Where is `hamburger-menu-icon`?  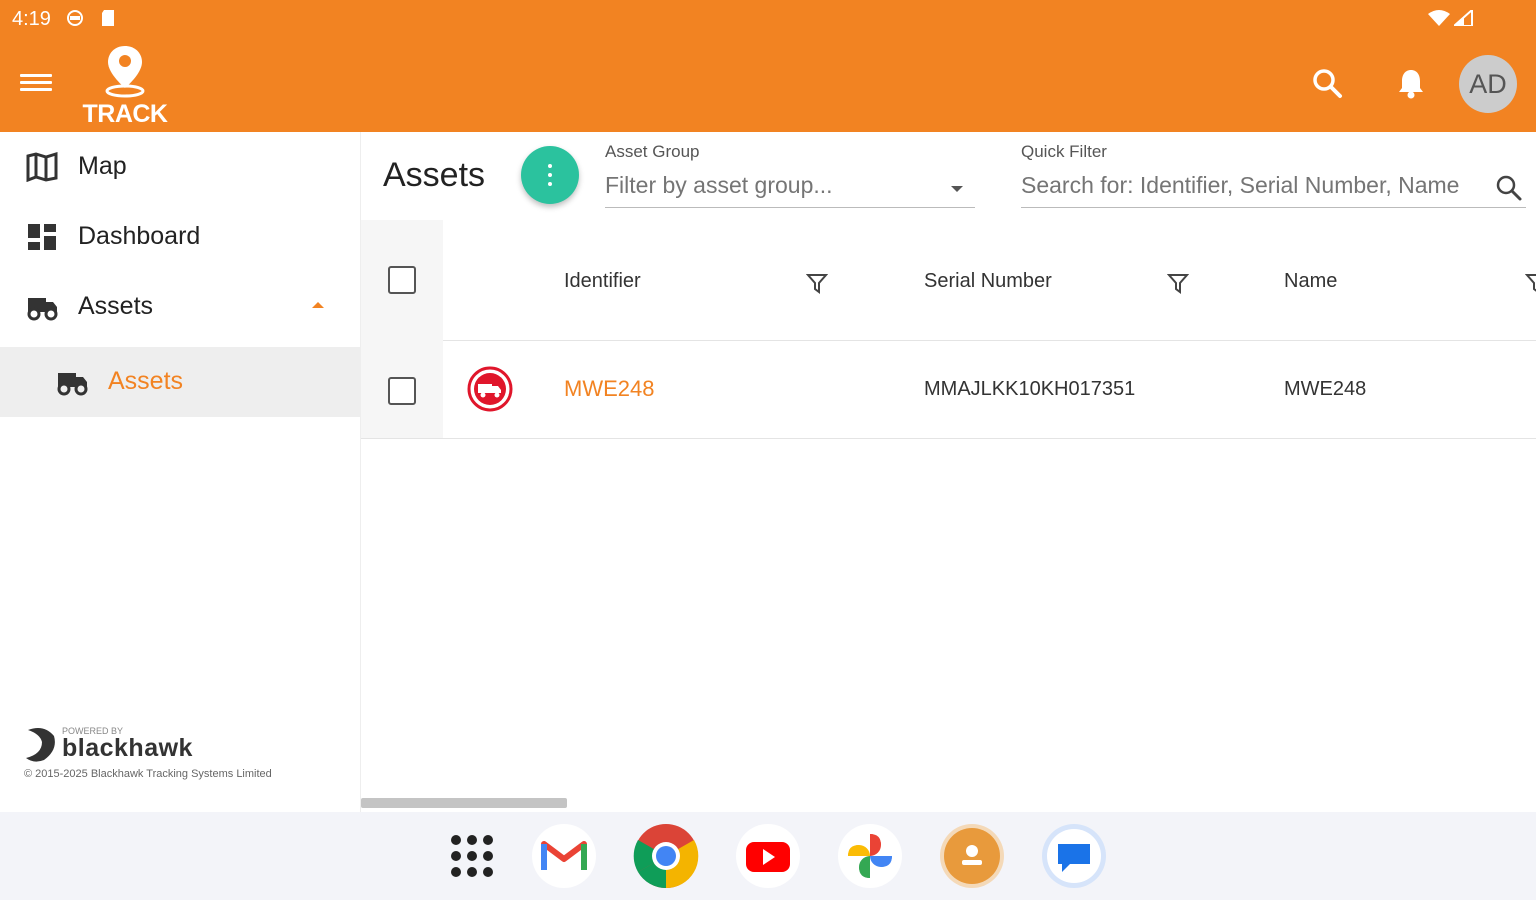 hamburger-menu-icon is located at coordinates (36, 84).